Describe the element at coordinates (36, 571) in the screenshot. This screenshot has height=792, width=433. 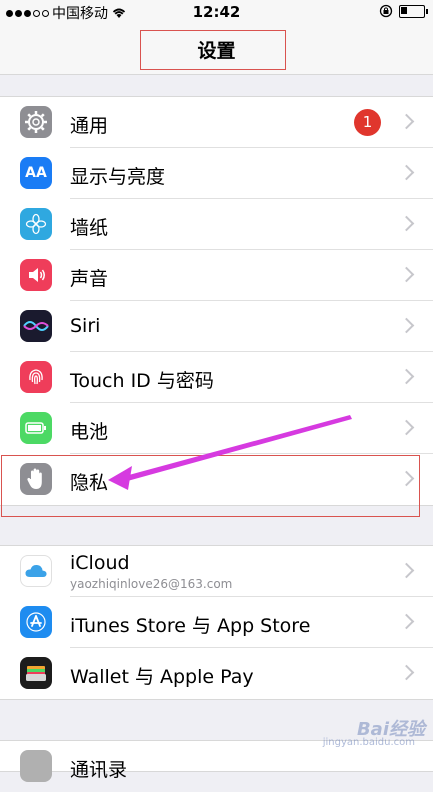
I see `cloud-icon` at that location.